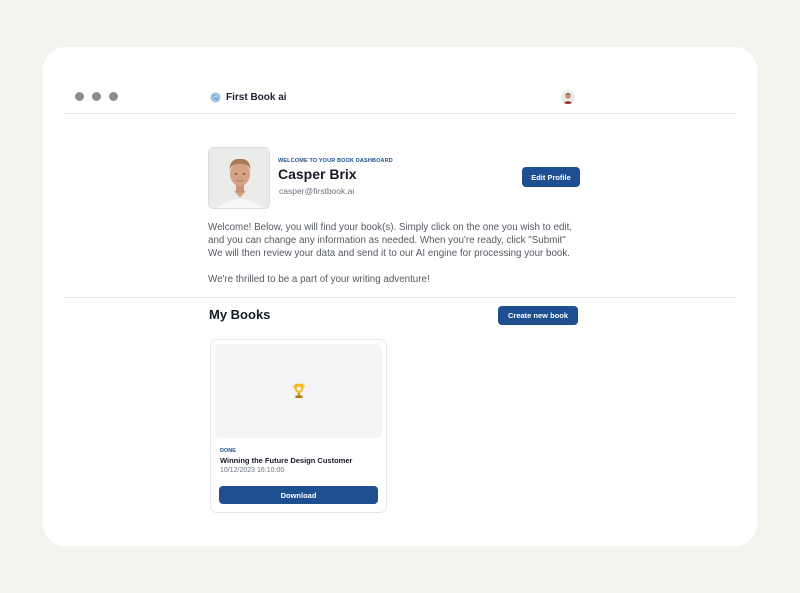 This screenshot has width=800, height=593. I want to click on my-books-title: My Books, so click(240, 314).